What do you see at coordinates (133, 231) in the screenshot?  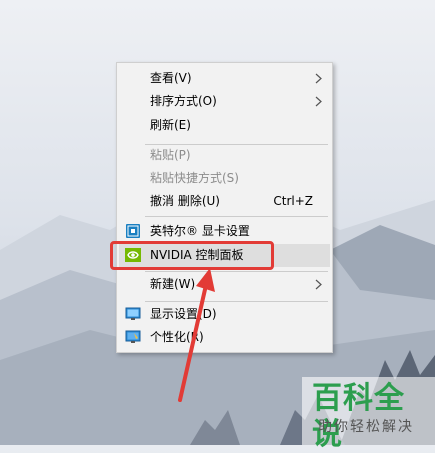 I see `intel-graphics-icon` at bounding box center [133, 231].